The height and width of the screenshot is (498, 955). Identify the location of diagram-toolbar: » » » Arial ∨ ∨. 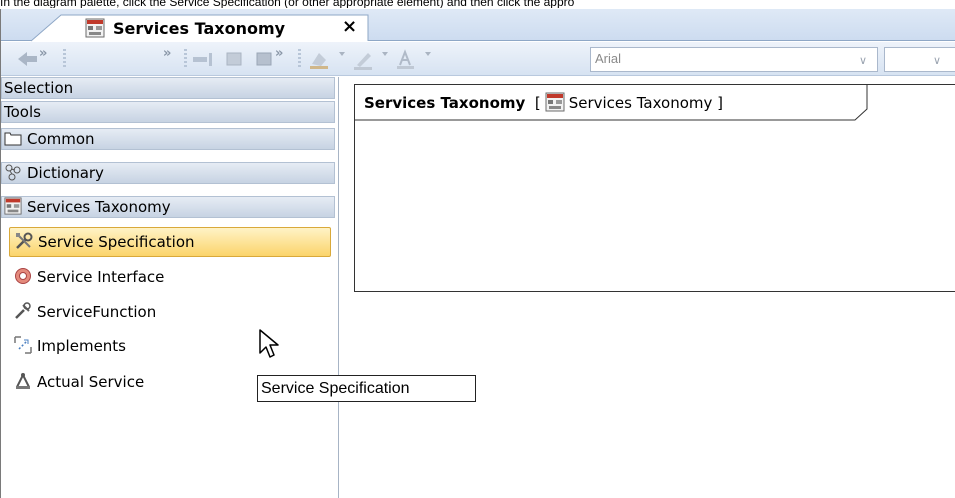
(478, 59).